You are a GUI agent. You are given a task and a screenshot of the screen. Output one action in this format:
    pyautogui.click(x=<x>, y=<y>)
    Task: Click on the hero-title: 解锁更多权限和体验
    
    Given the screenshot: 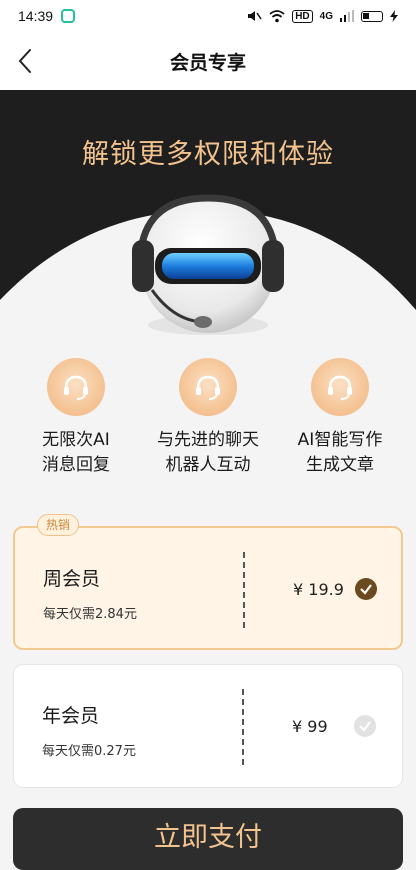 What is the action you would take?
    pyautogui.click(x=208, y=154)
    